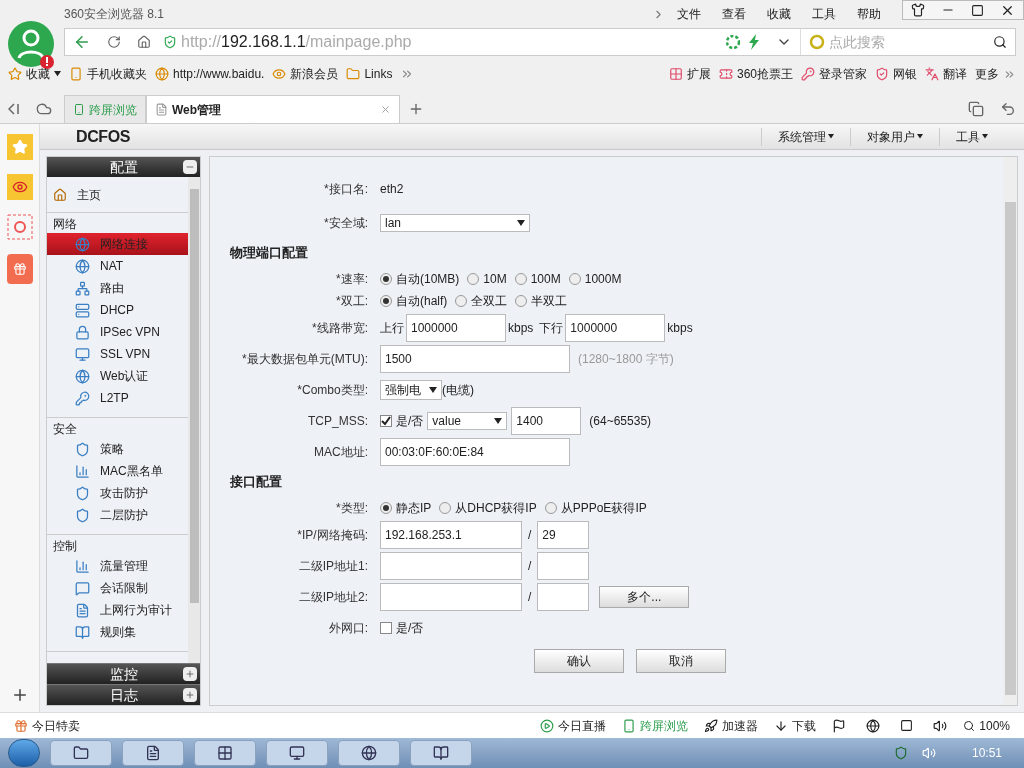 This screenshot has height=768, width=1024. What do you see at coordinates (467, 420) in the screenshot?
I see `select-field: value` at bounding box center [467, 420].